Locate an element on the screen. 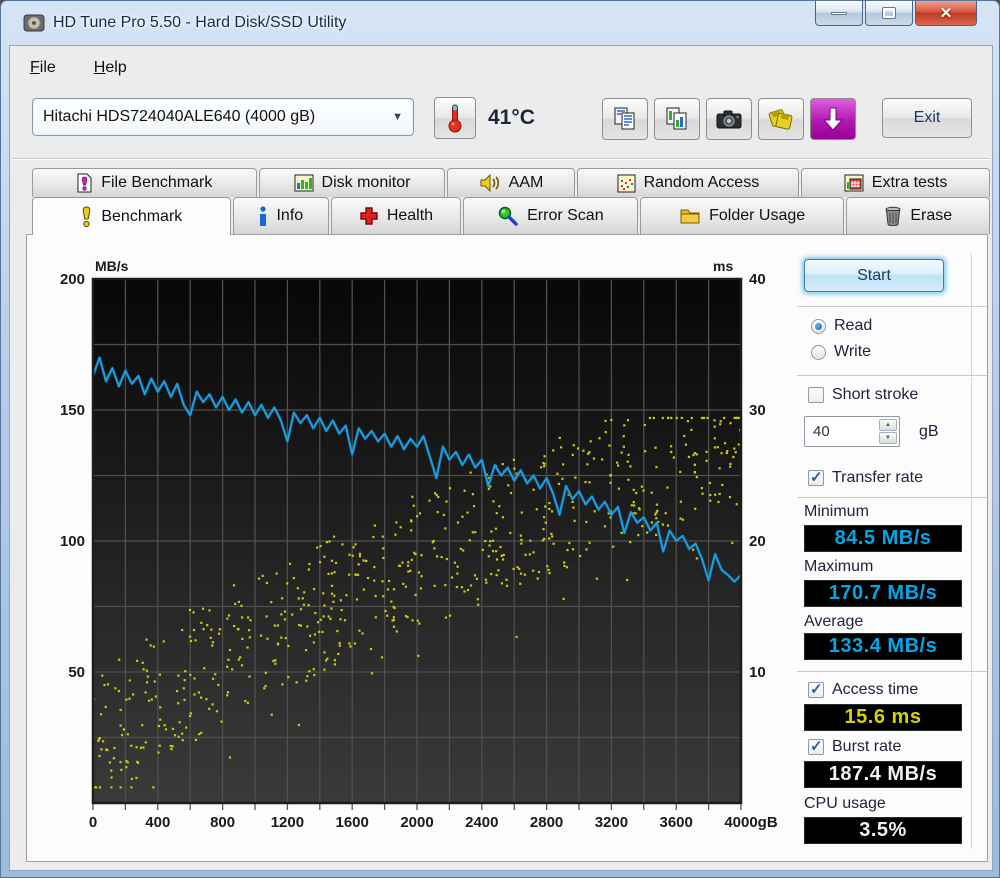 The image size is (1000, 878). burst-rate-value-display: 187.4 MB/s is located at coordinates (883, 774).